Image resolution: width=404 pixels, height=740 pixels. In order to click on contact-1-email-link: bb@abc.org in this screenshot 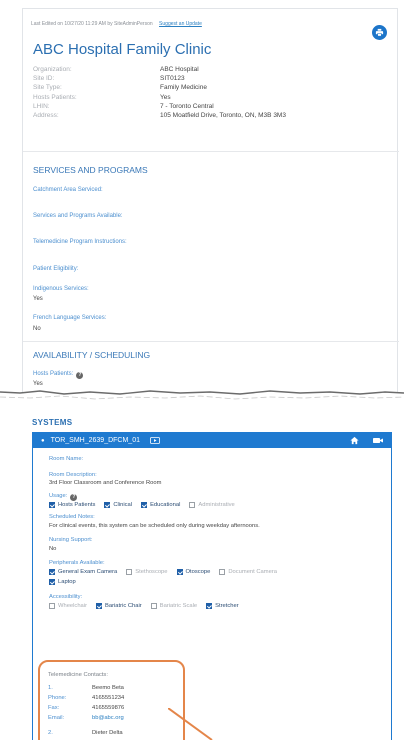, I will do `click(108, 718)`.